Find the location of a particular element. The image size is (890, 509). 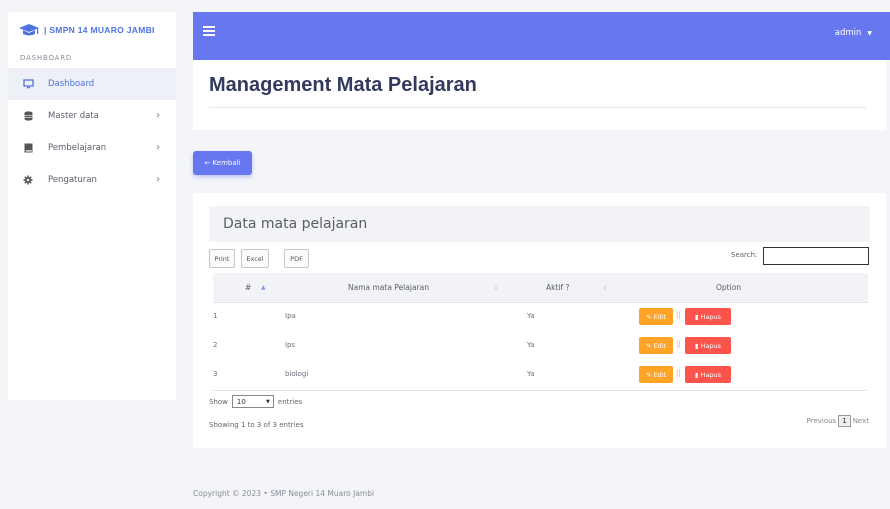

graduation-cap-icon is located at coordinates (29, 30).